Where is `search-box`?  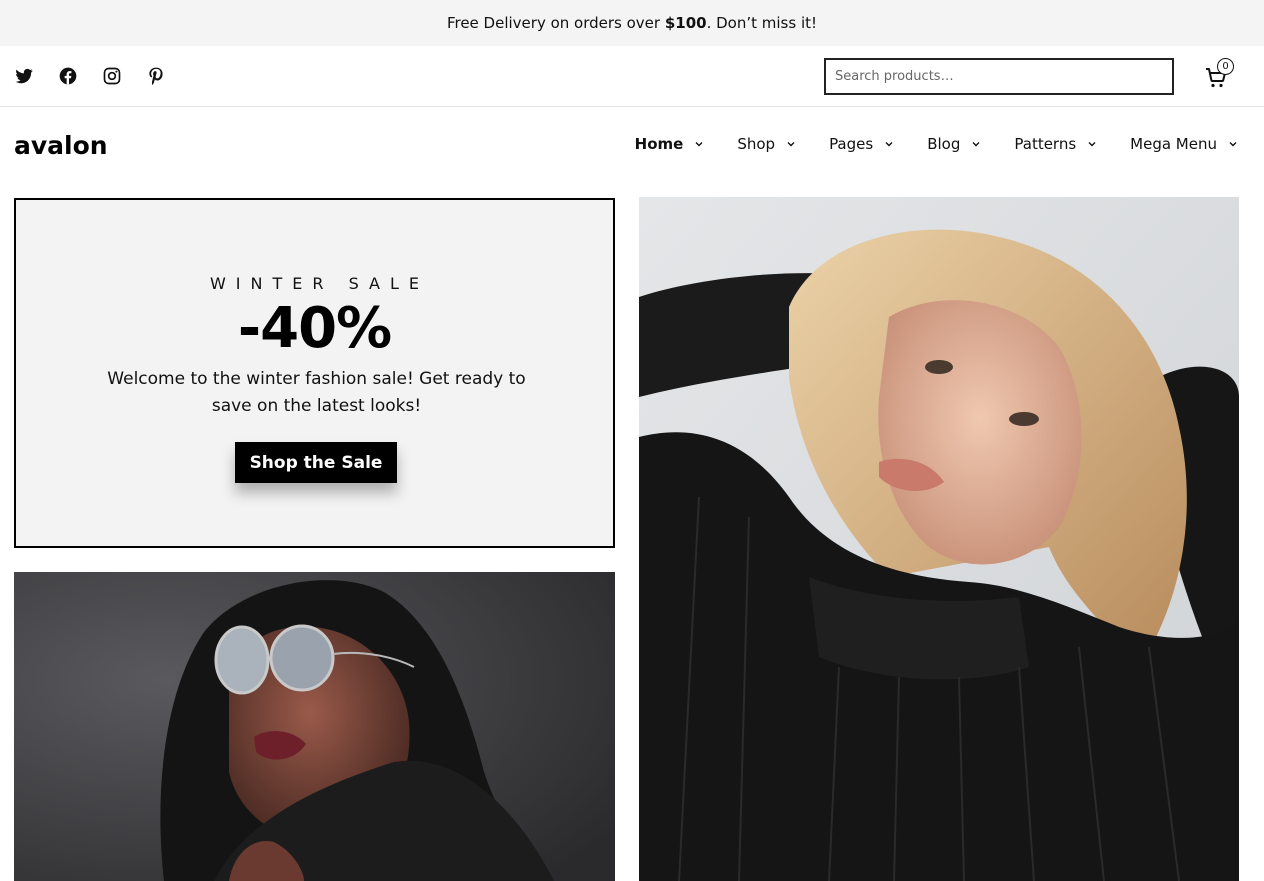
search-box is located at coordinates (999, 76).